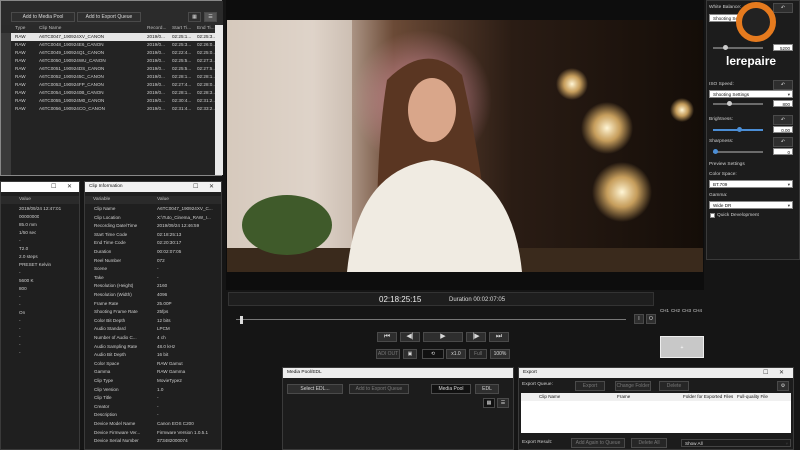  What do you see at coordinates (163, 329) in the screenshot?
I see `value-text: LPCM` at bounding box center [163, 329].